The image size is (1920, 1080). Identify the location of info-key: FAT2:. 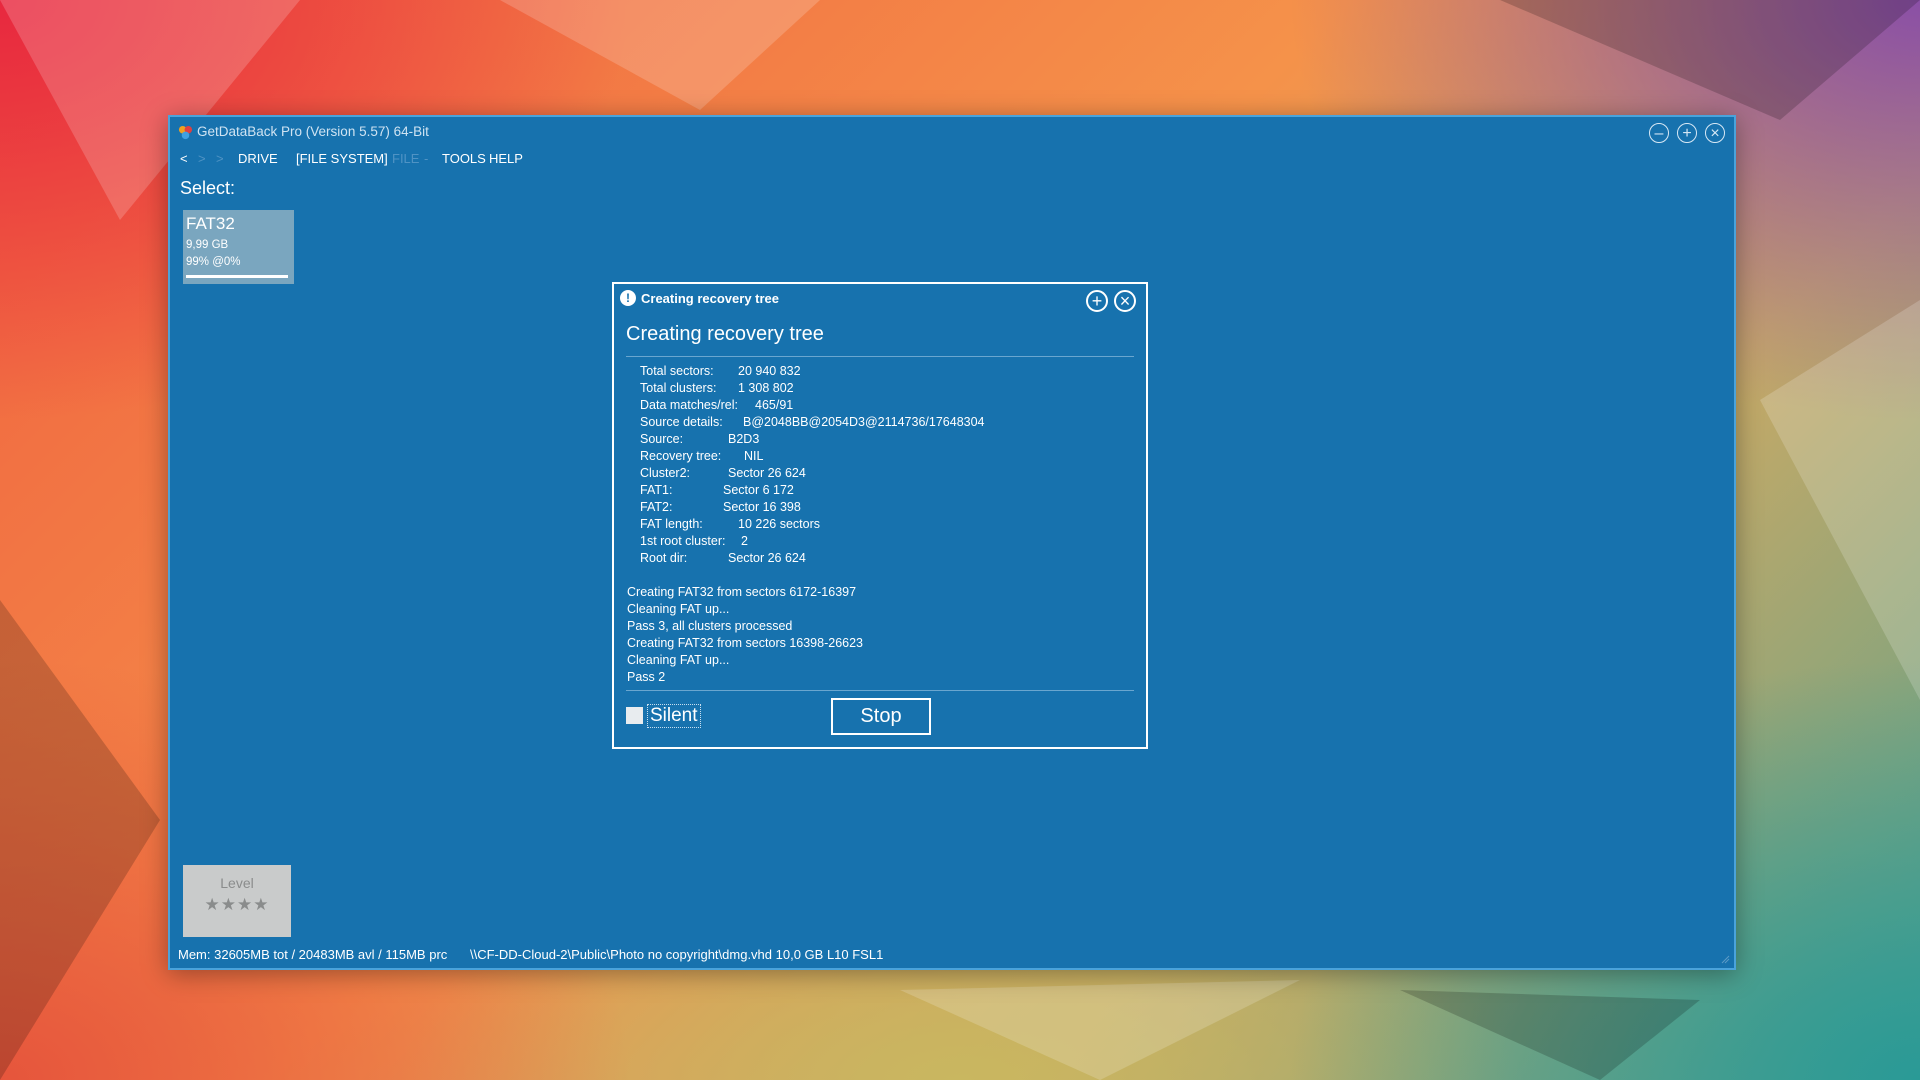
(656, 507).